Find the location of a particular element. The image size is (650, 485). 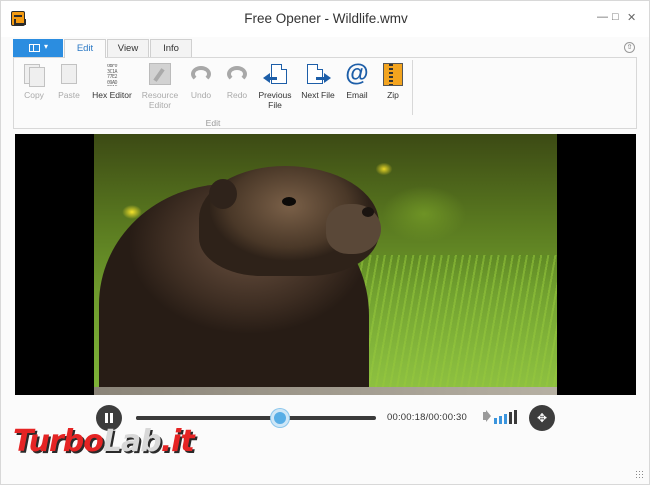

window-title: Free Opener - Wildlife.wmv is located at coordinates (326, 18).